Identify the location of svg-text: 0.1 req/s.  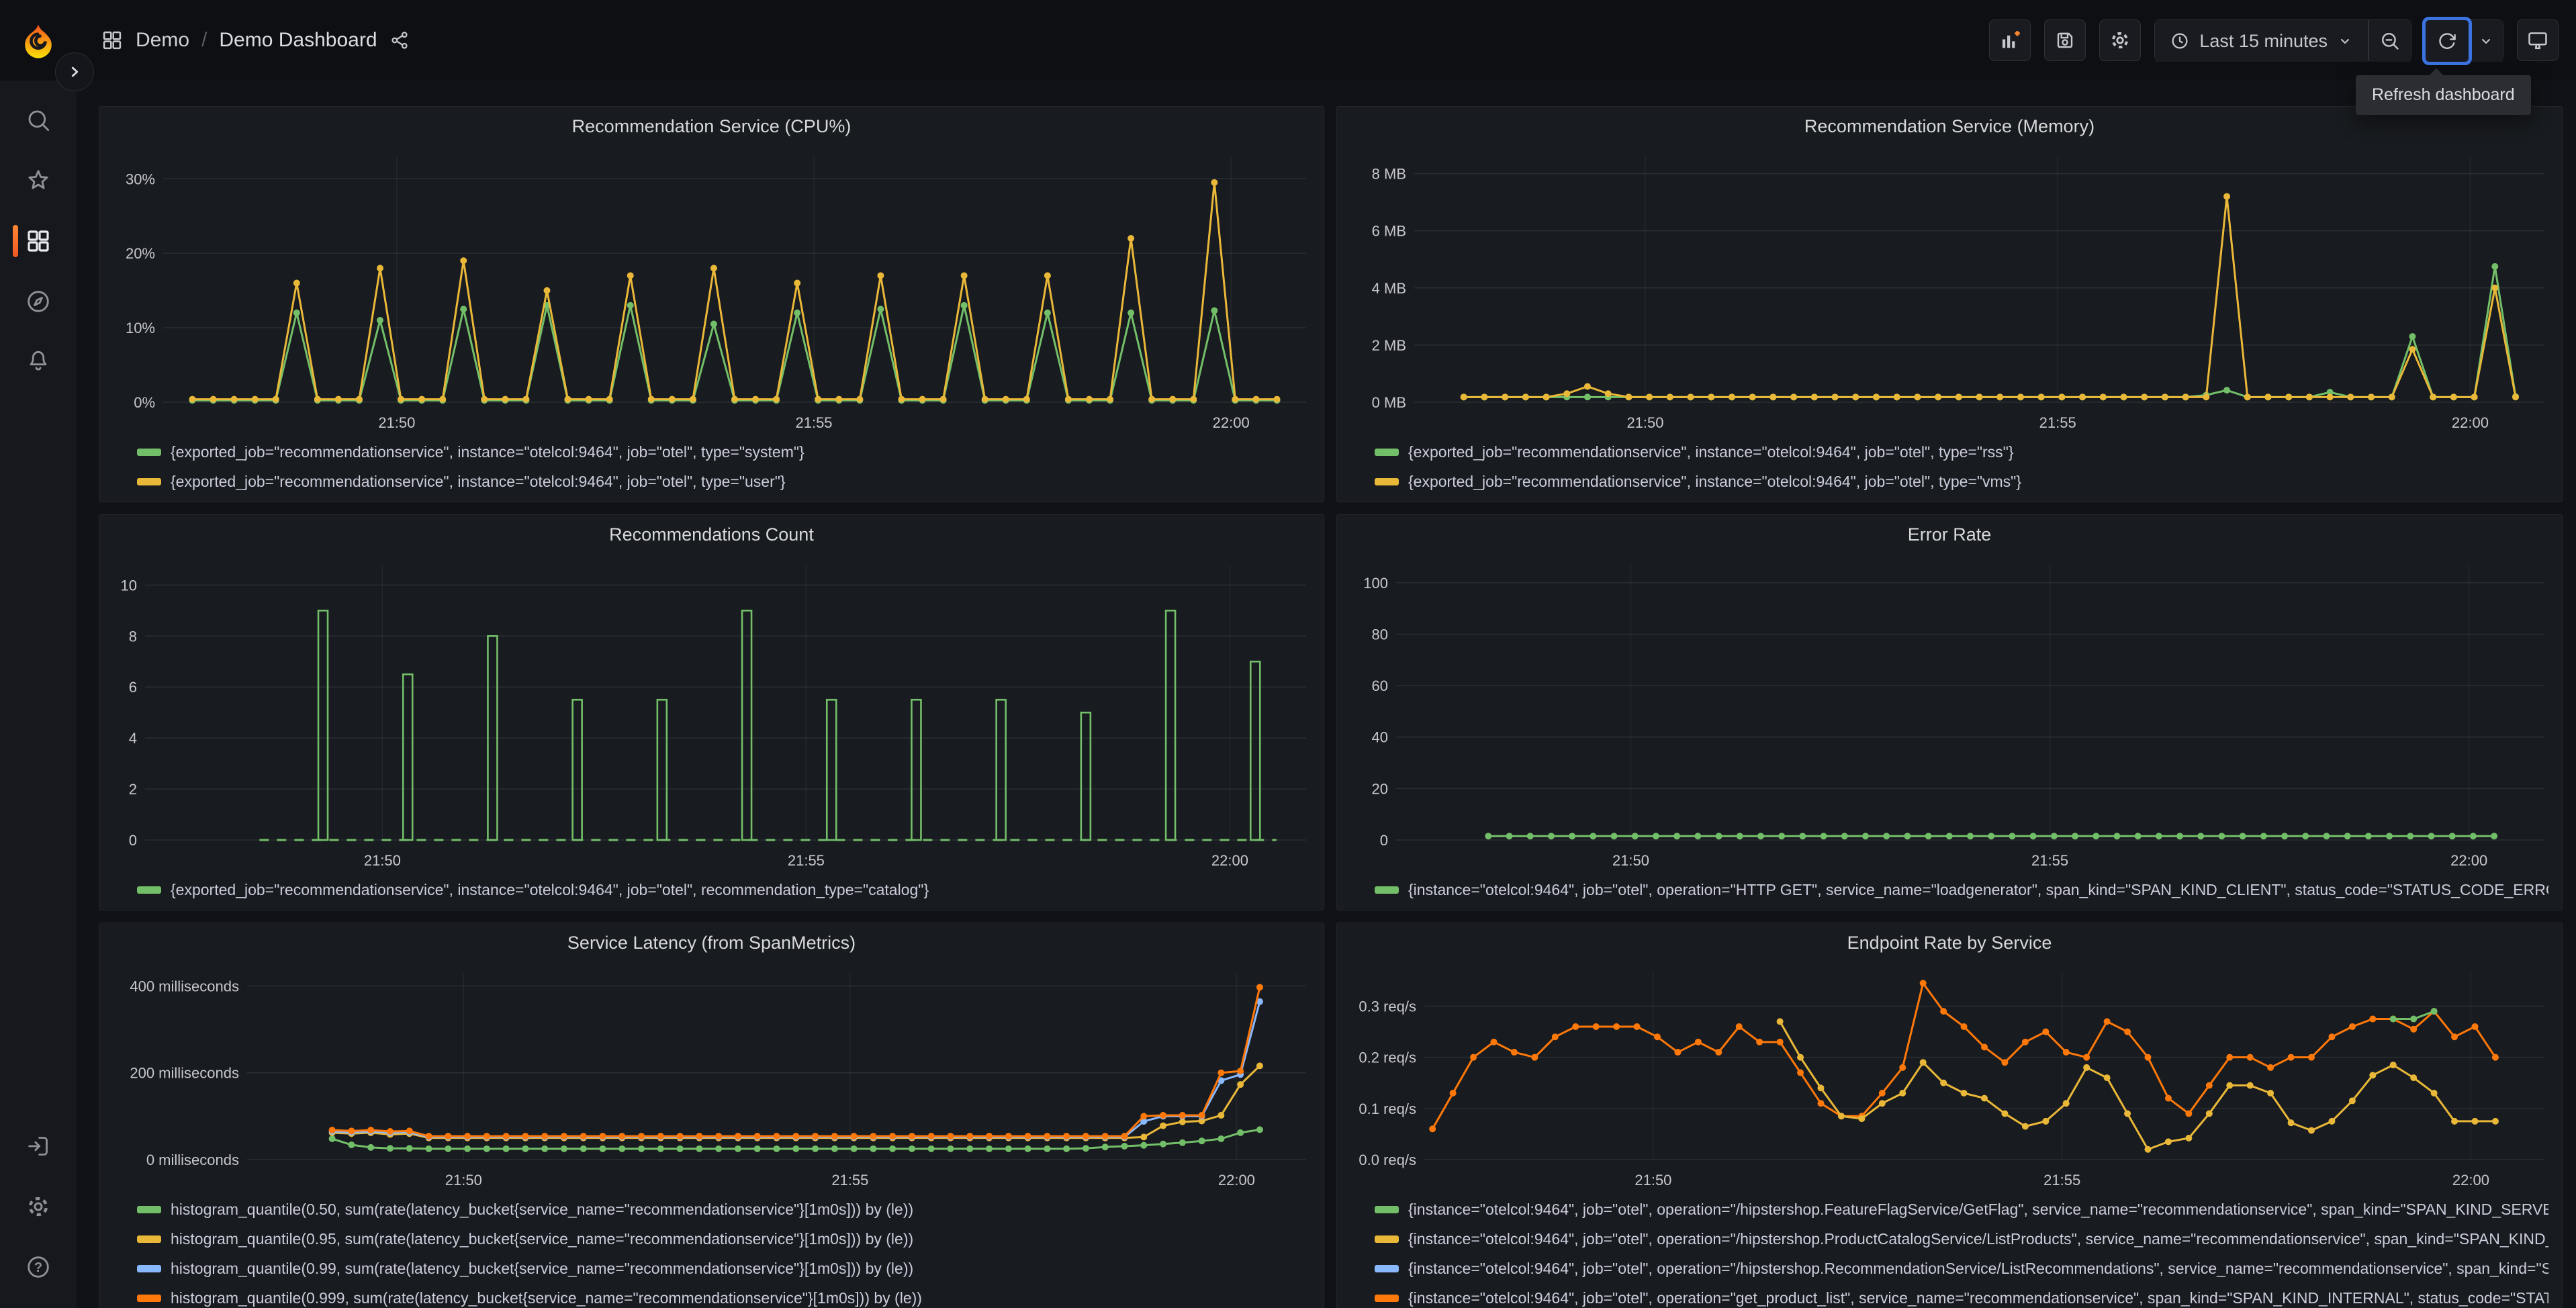
(1387, 1109).